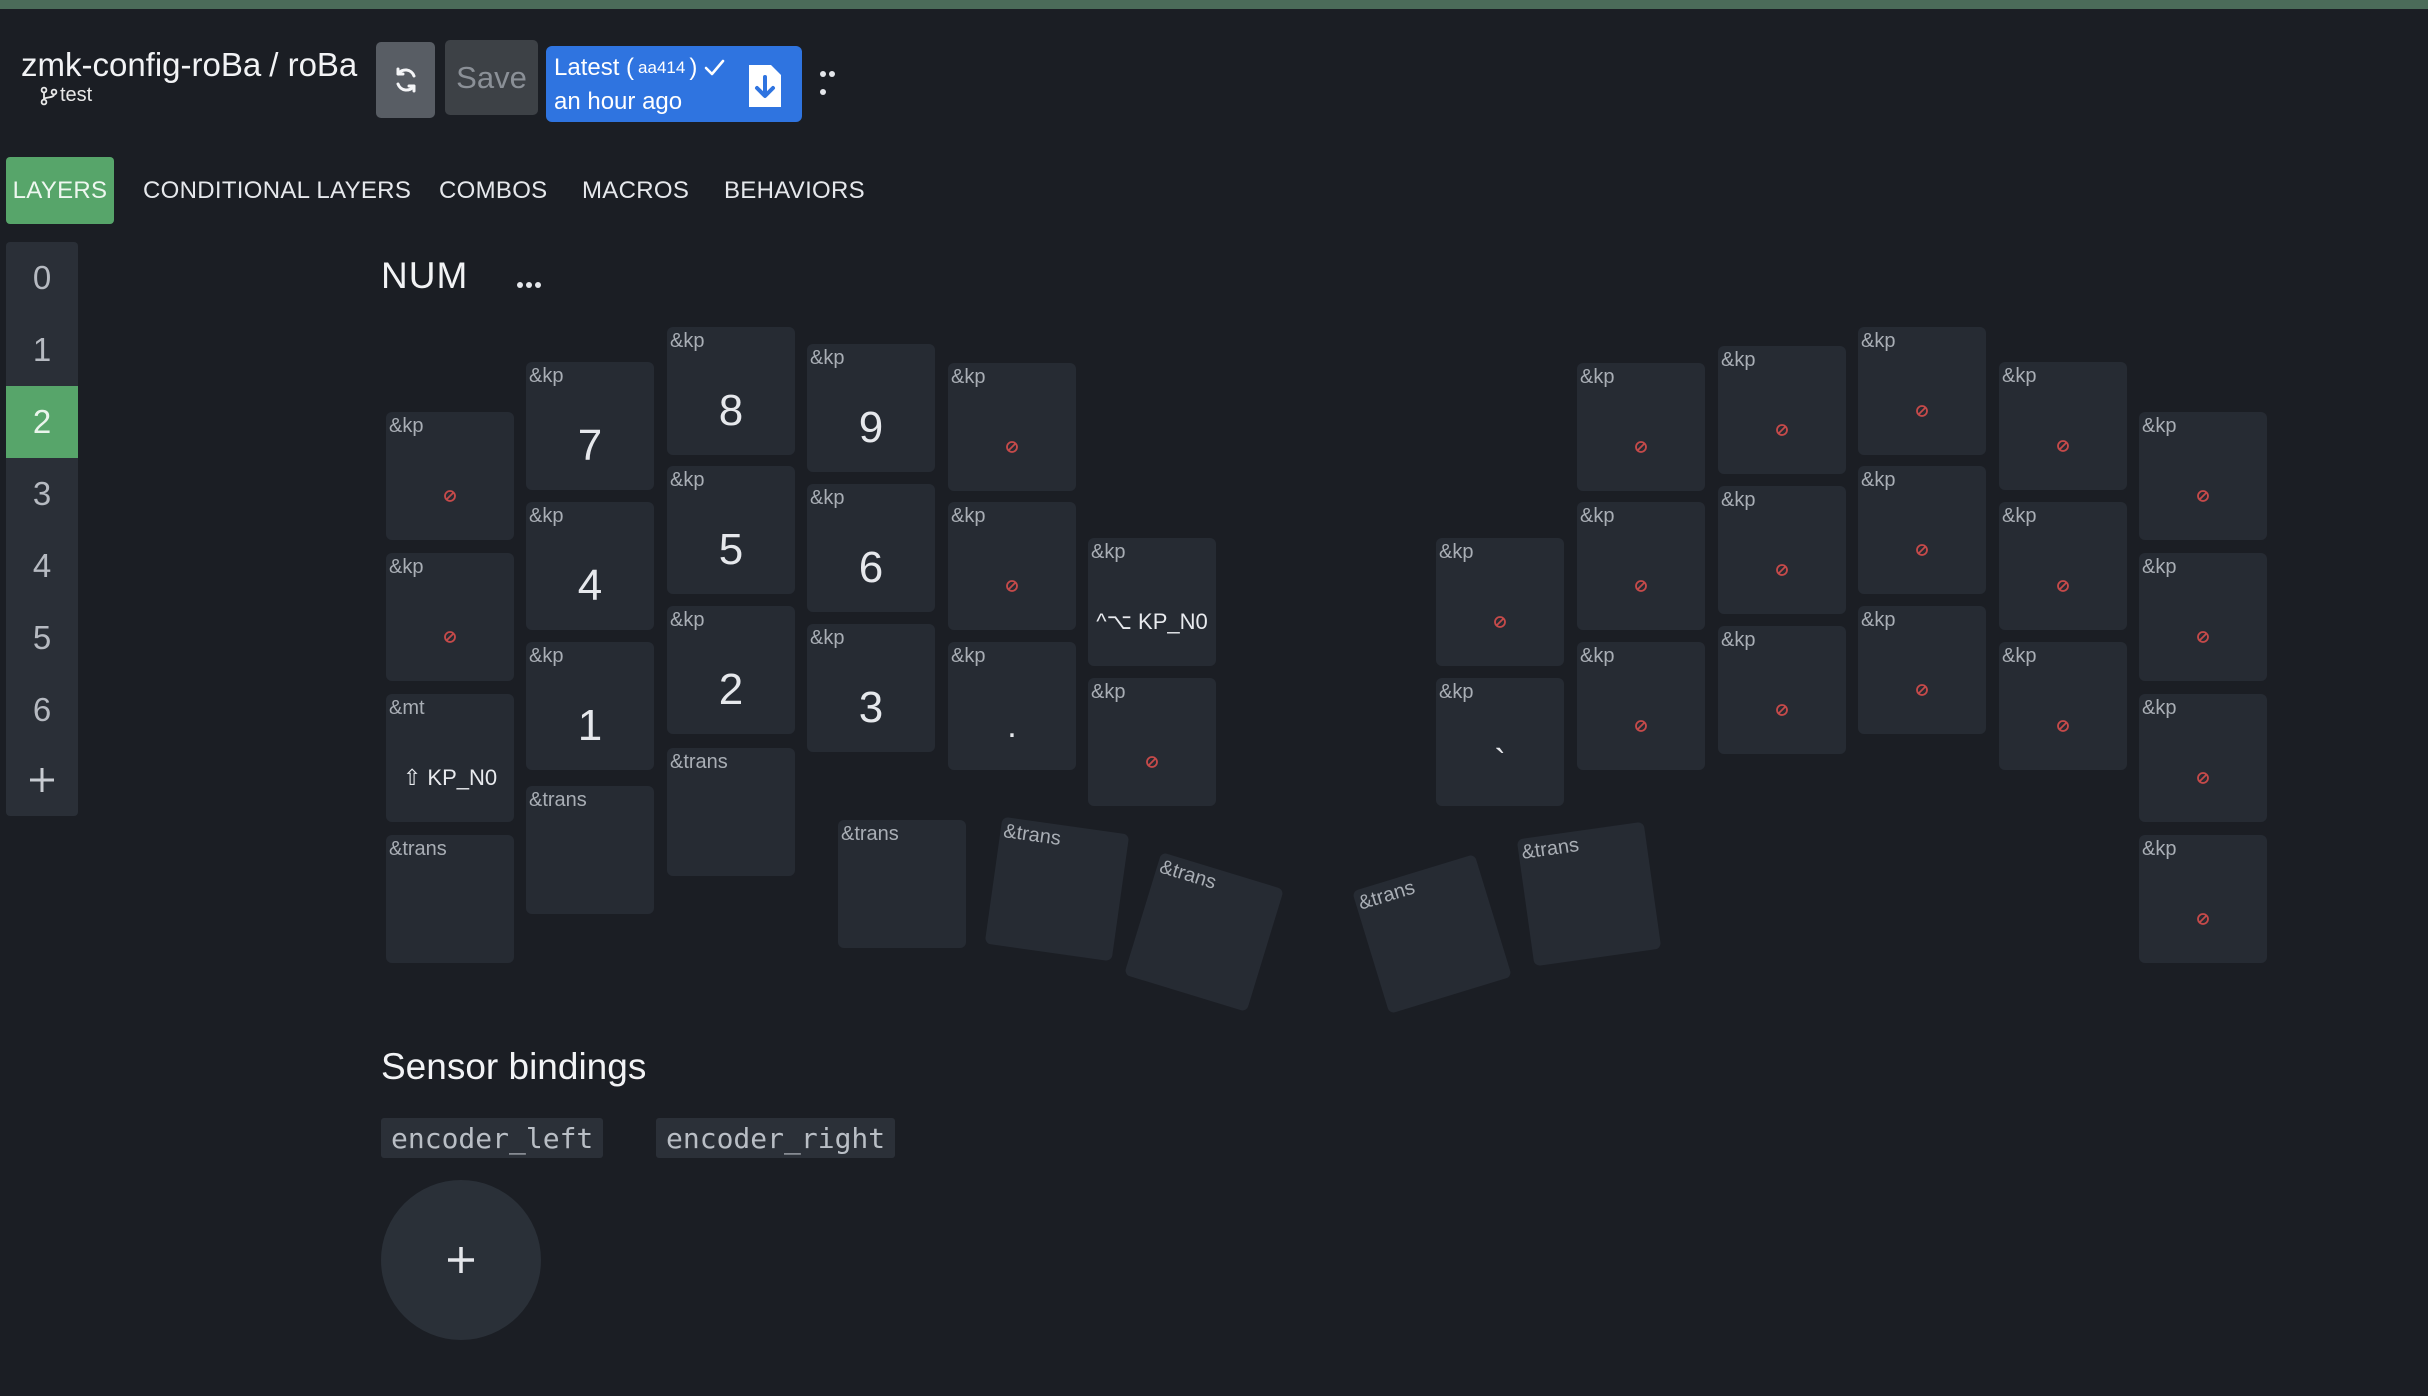 The width and height of the screenshot is (2428, 1396). I want to click on download-file-icon, so click(765, 86).